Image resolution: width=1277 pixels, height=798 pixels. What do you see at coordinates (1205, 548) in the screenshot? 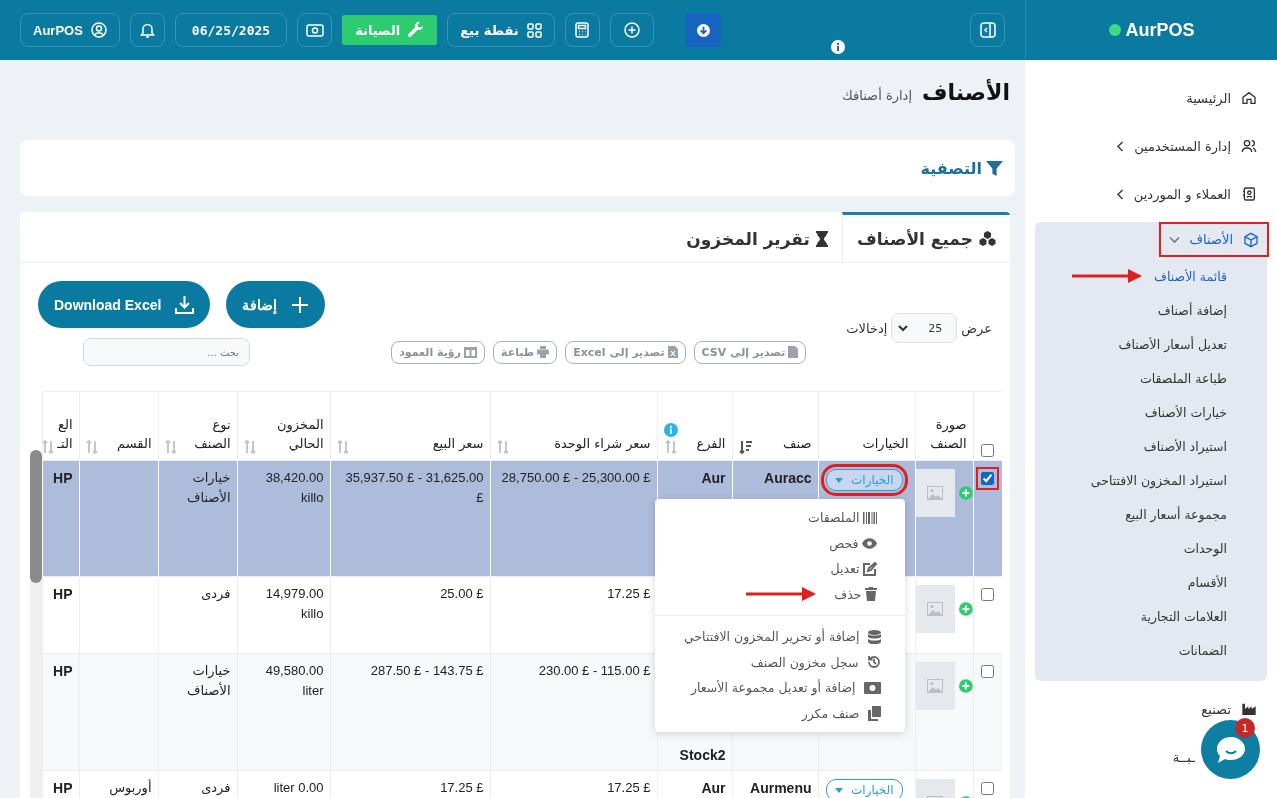
I see `sidebar-subitem: الوحدات` at bounding box center [1205, 548].